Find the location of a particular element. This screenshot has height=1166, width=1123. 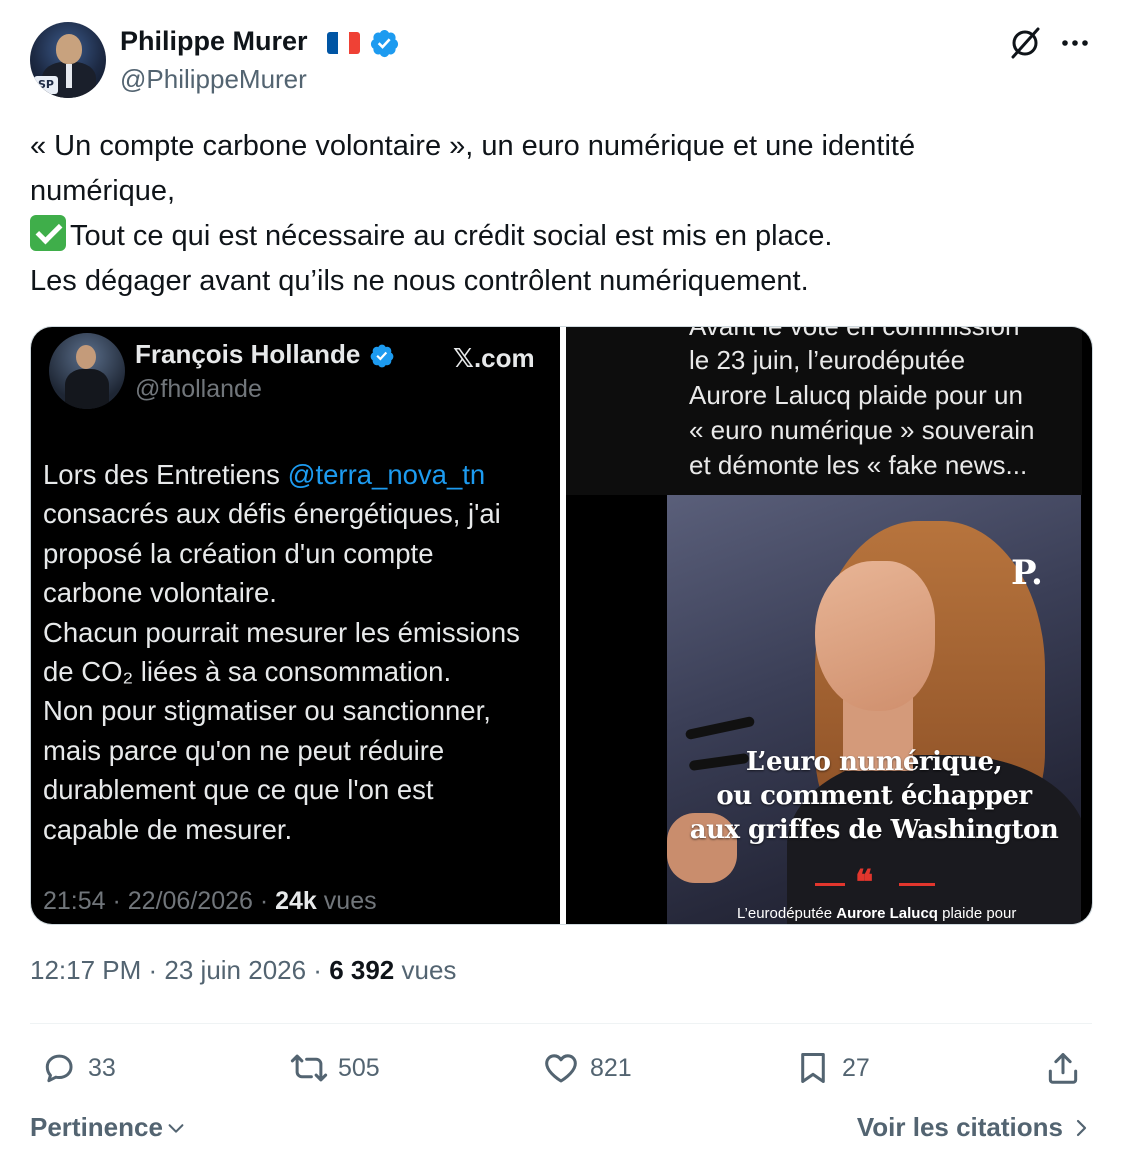

embedded-views-label: vues is located at coordinates (346, 901).